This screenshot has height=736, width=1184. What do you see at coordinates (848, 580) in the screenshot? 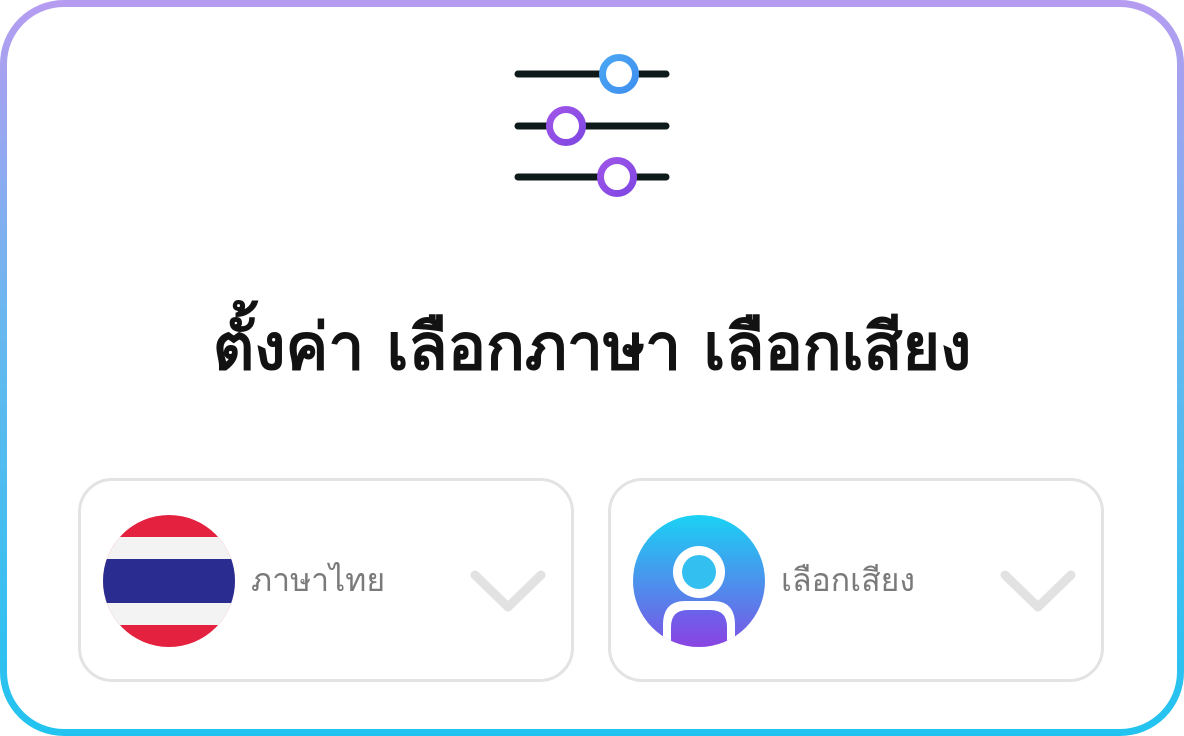
I see `voice-select-value: เลือกเสียง` at bounding box center [848, 580].